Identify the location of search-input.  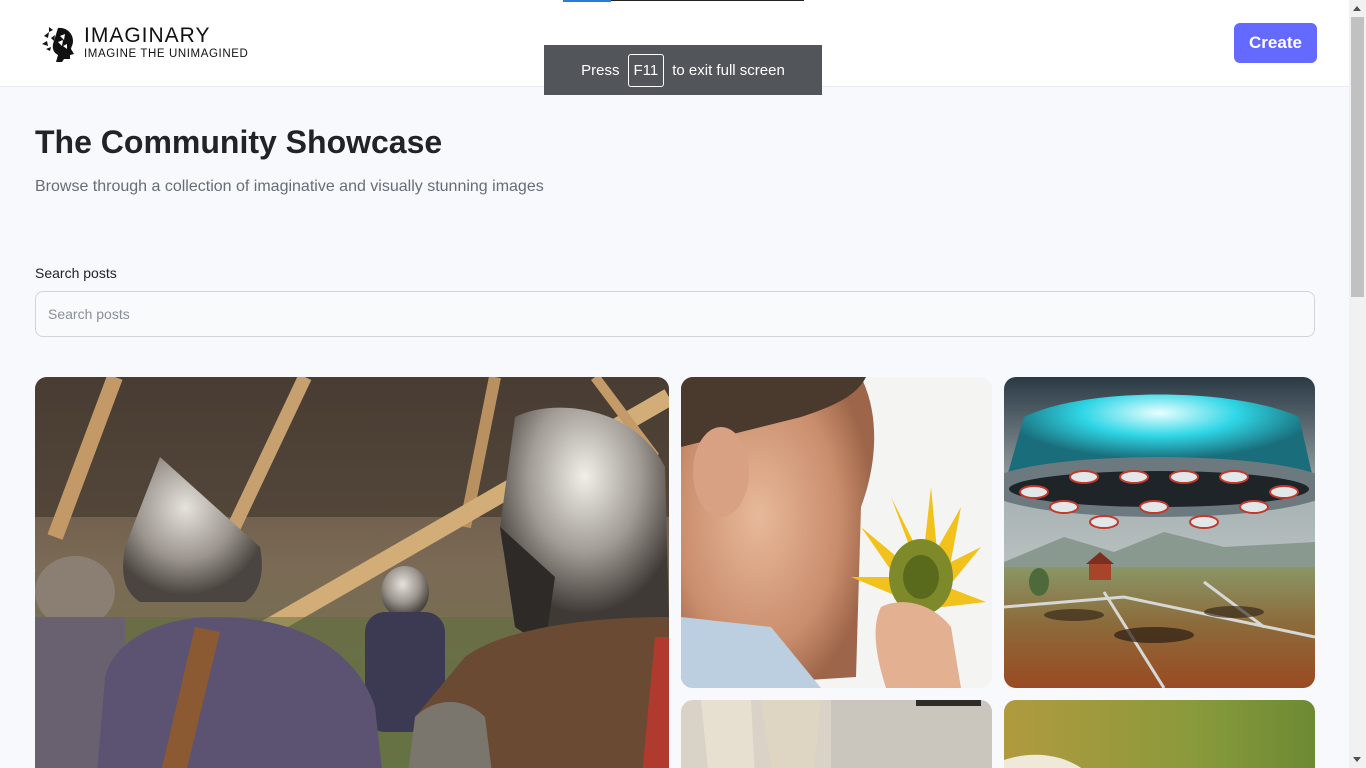
(675, 314).